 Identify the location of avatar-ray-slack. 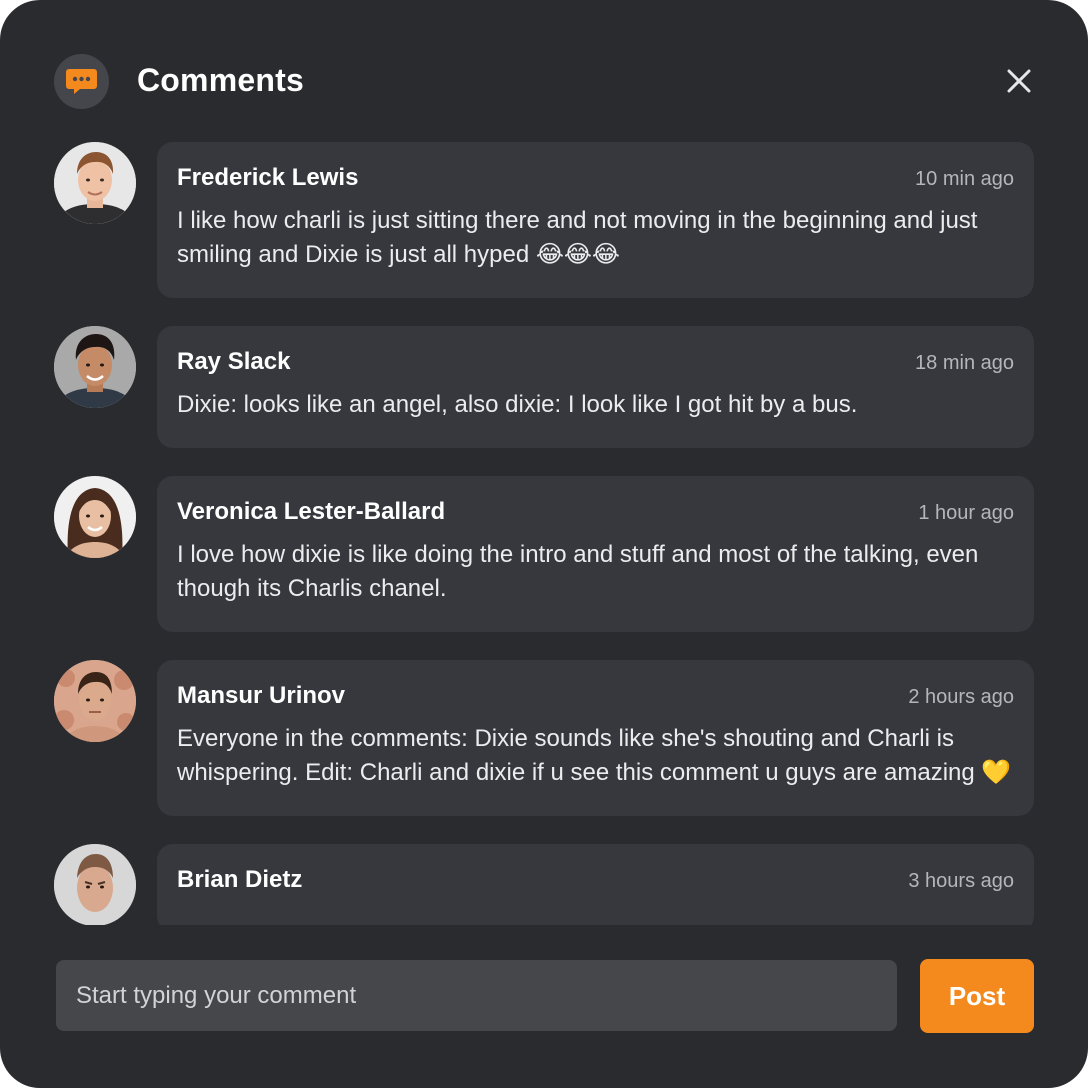
(95, 367).